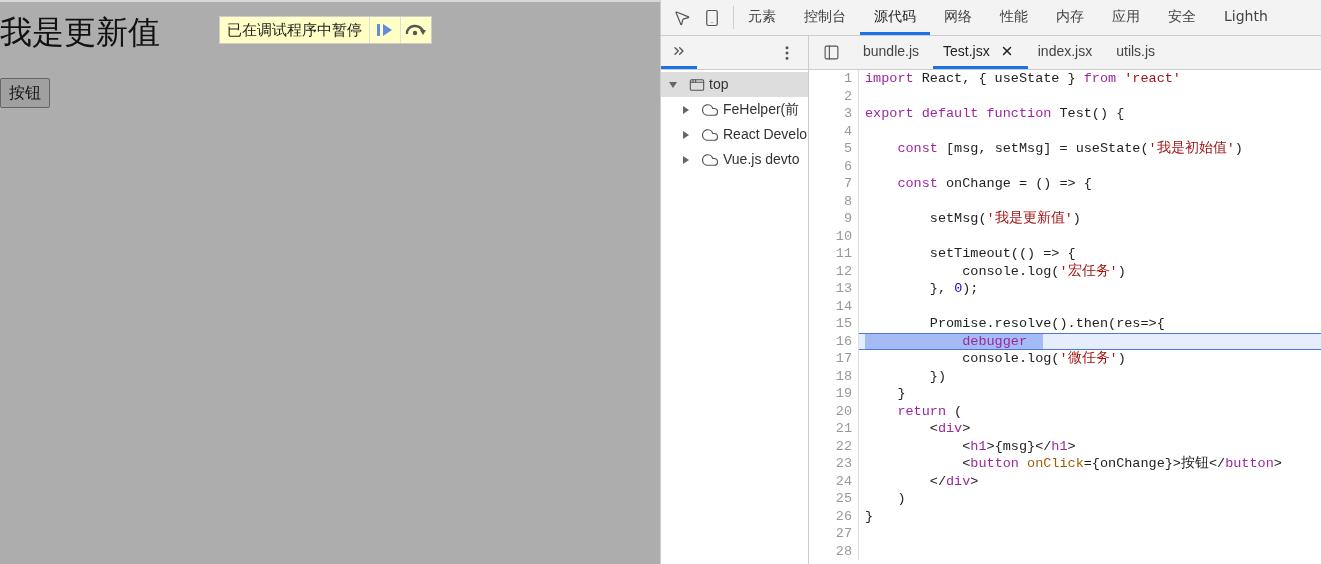  What do you see at coordinates (825, 17) in the screenshot?
I see `devtools-tab: 控制台` at bounding box center [825, 17].